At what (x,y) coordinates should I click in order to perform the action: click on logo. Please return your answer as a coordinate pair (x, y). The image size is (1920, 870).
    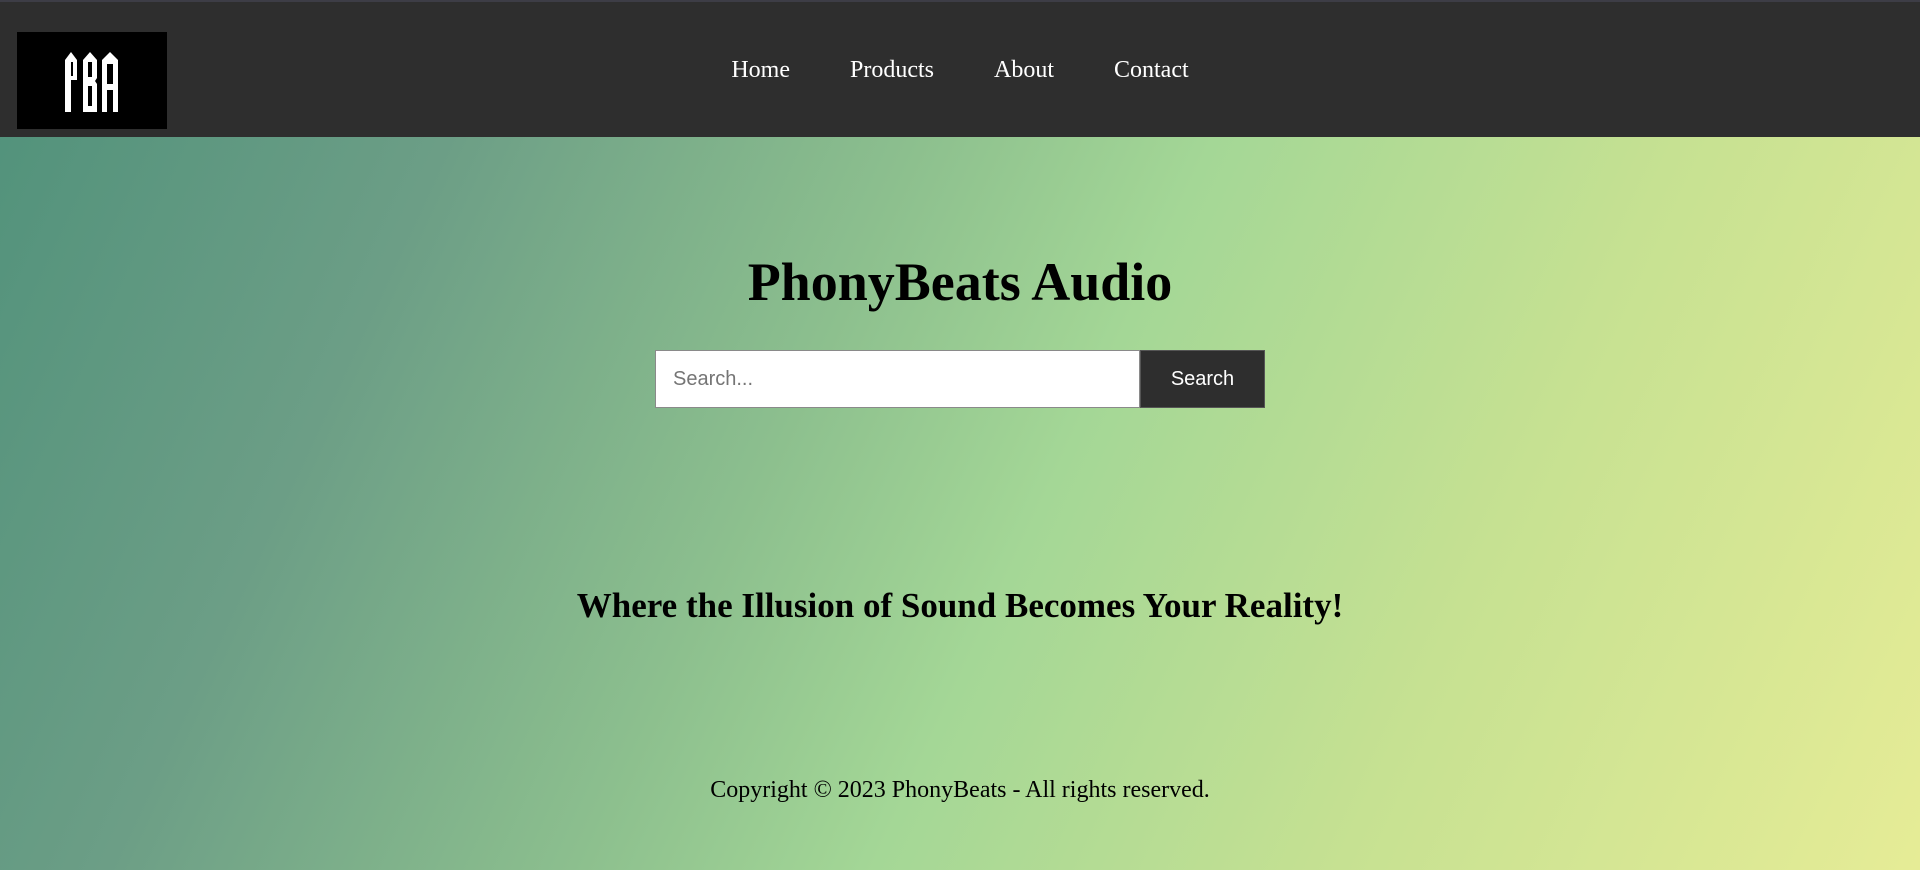
    Looking at the image, I should click on (92, 80).